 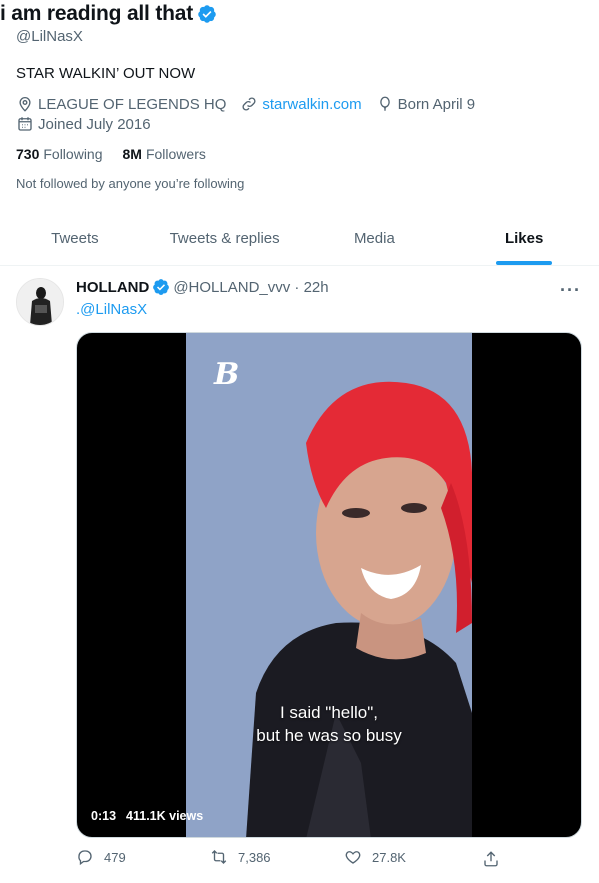 What do you see at coordinates (143, 857) in the screenshot?
I see `reply-button: 479` at bounding box center [143, 857].